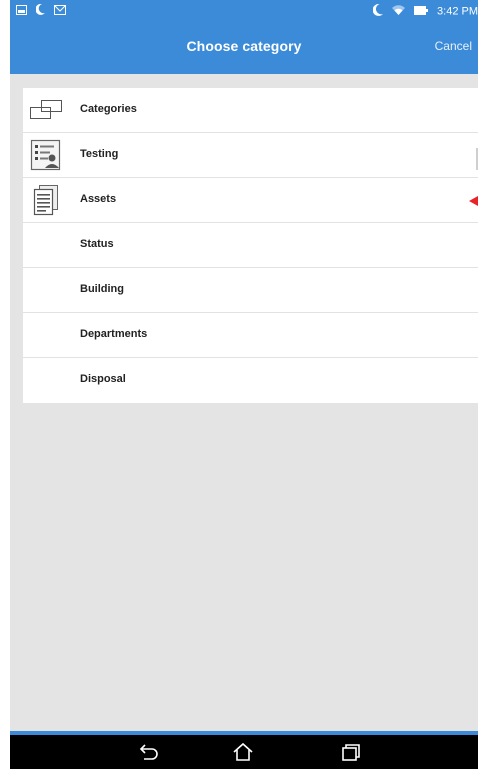 The image size is (478, 769). I want to click on categories-icon, so click(46, 110).